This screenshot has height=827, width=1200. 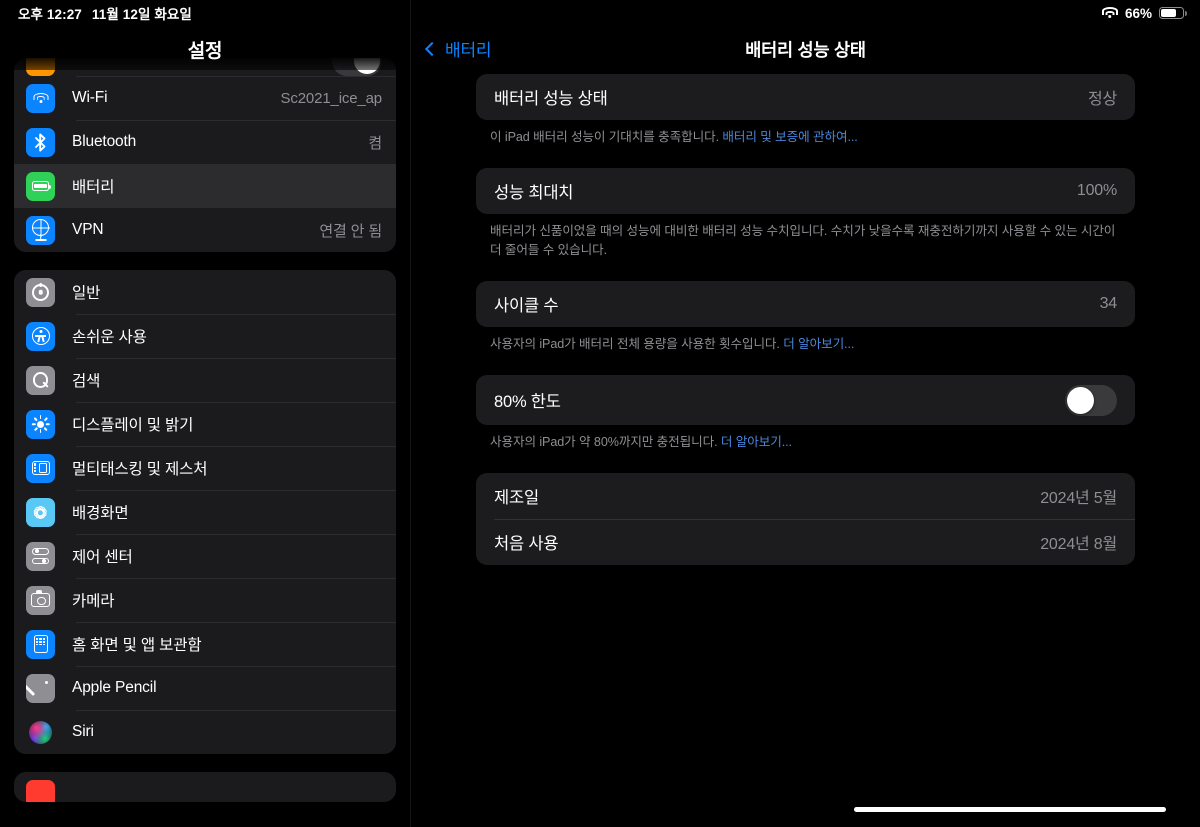 I want to click on row-first-use: 처음 사용 2024년 8월, so click(x=805, y=542).